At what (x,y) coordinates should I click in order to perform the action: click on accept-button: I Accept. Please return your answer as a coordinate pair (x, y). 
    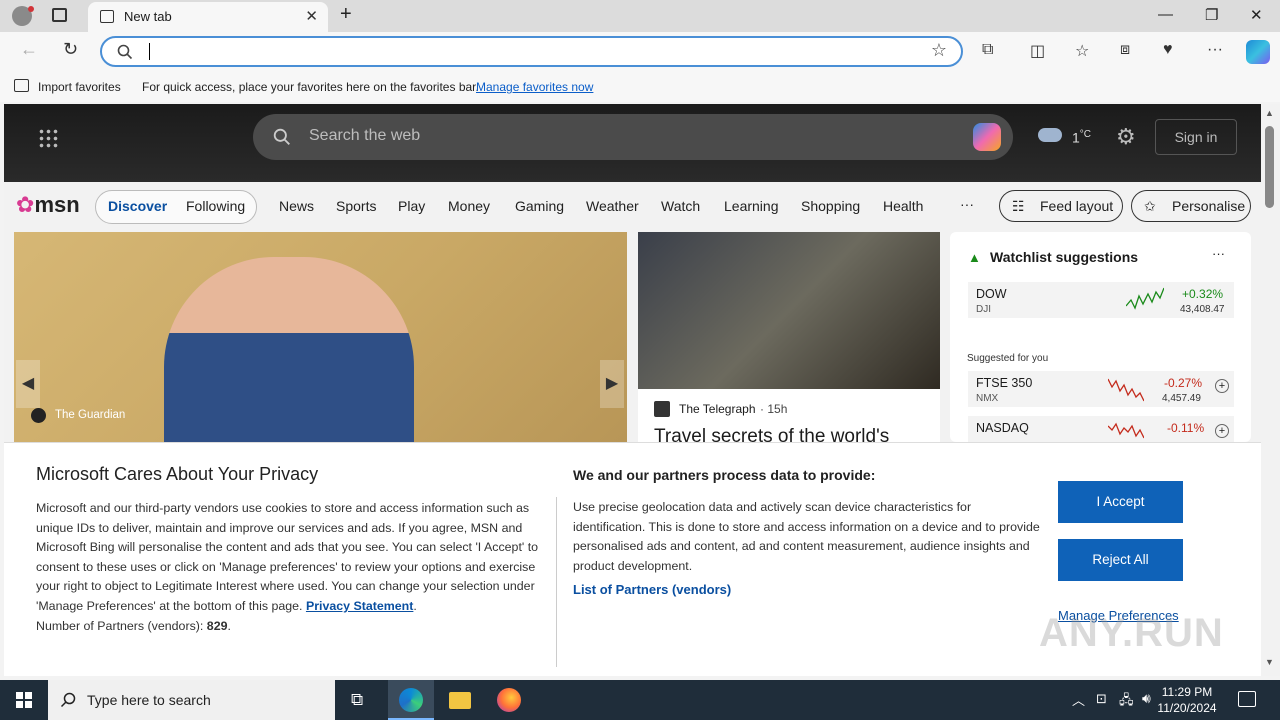
    Looking at the image, I should click on (1120, 502).